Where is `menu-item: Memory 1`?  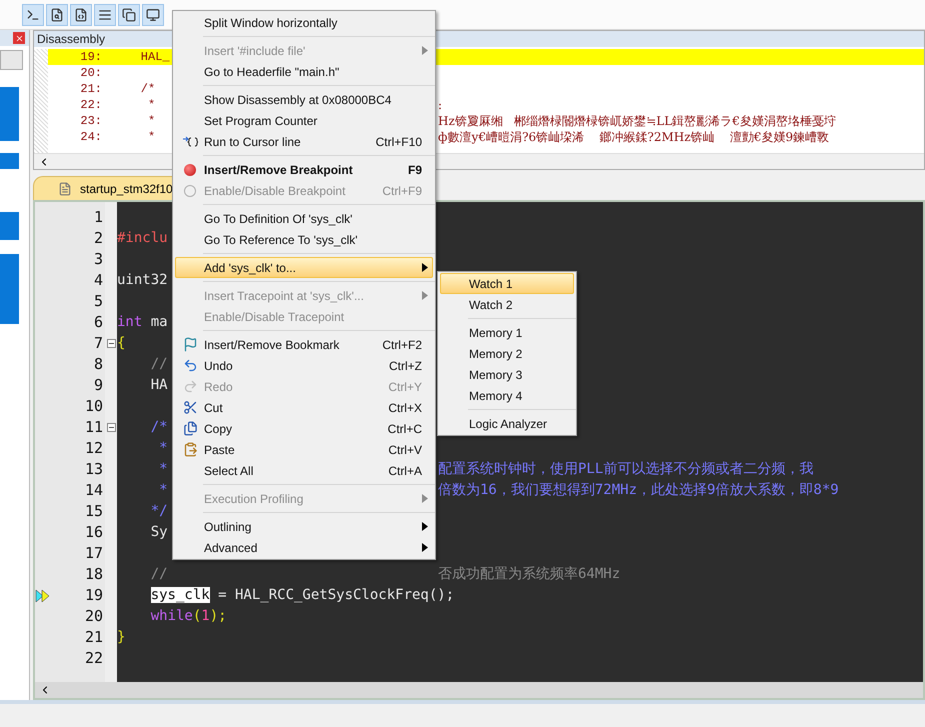 menu-item: Memory 1 is located at coordinates (507, 332).